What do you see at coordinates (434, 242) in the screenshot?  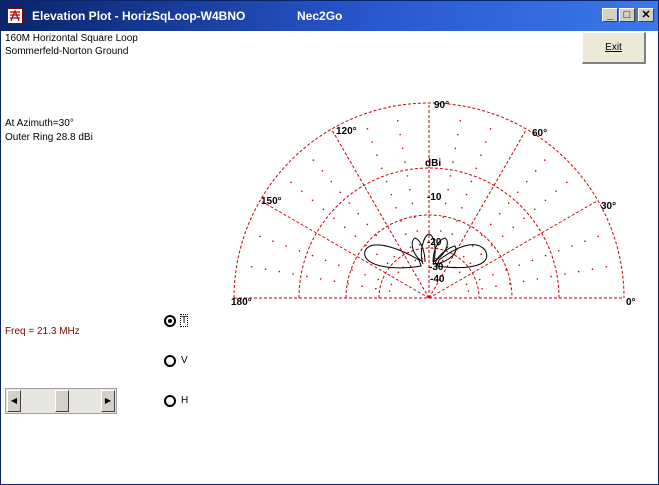 I see `ring-label-minus20: -20` at bounding box center [434, 242].